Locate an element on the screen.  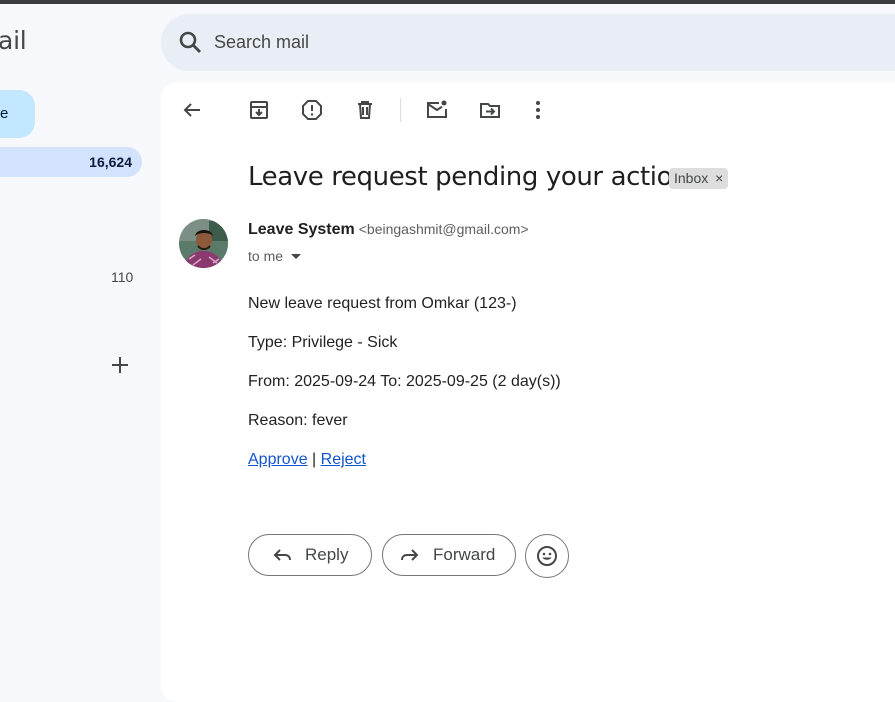
body-line-reason: Reason: fever is located at coordinates (298, 420).